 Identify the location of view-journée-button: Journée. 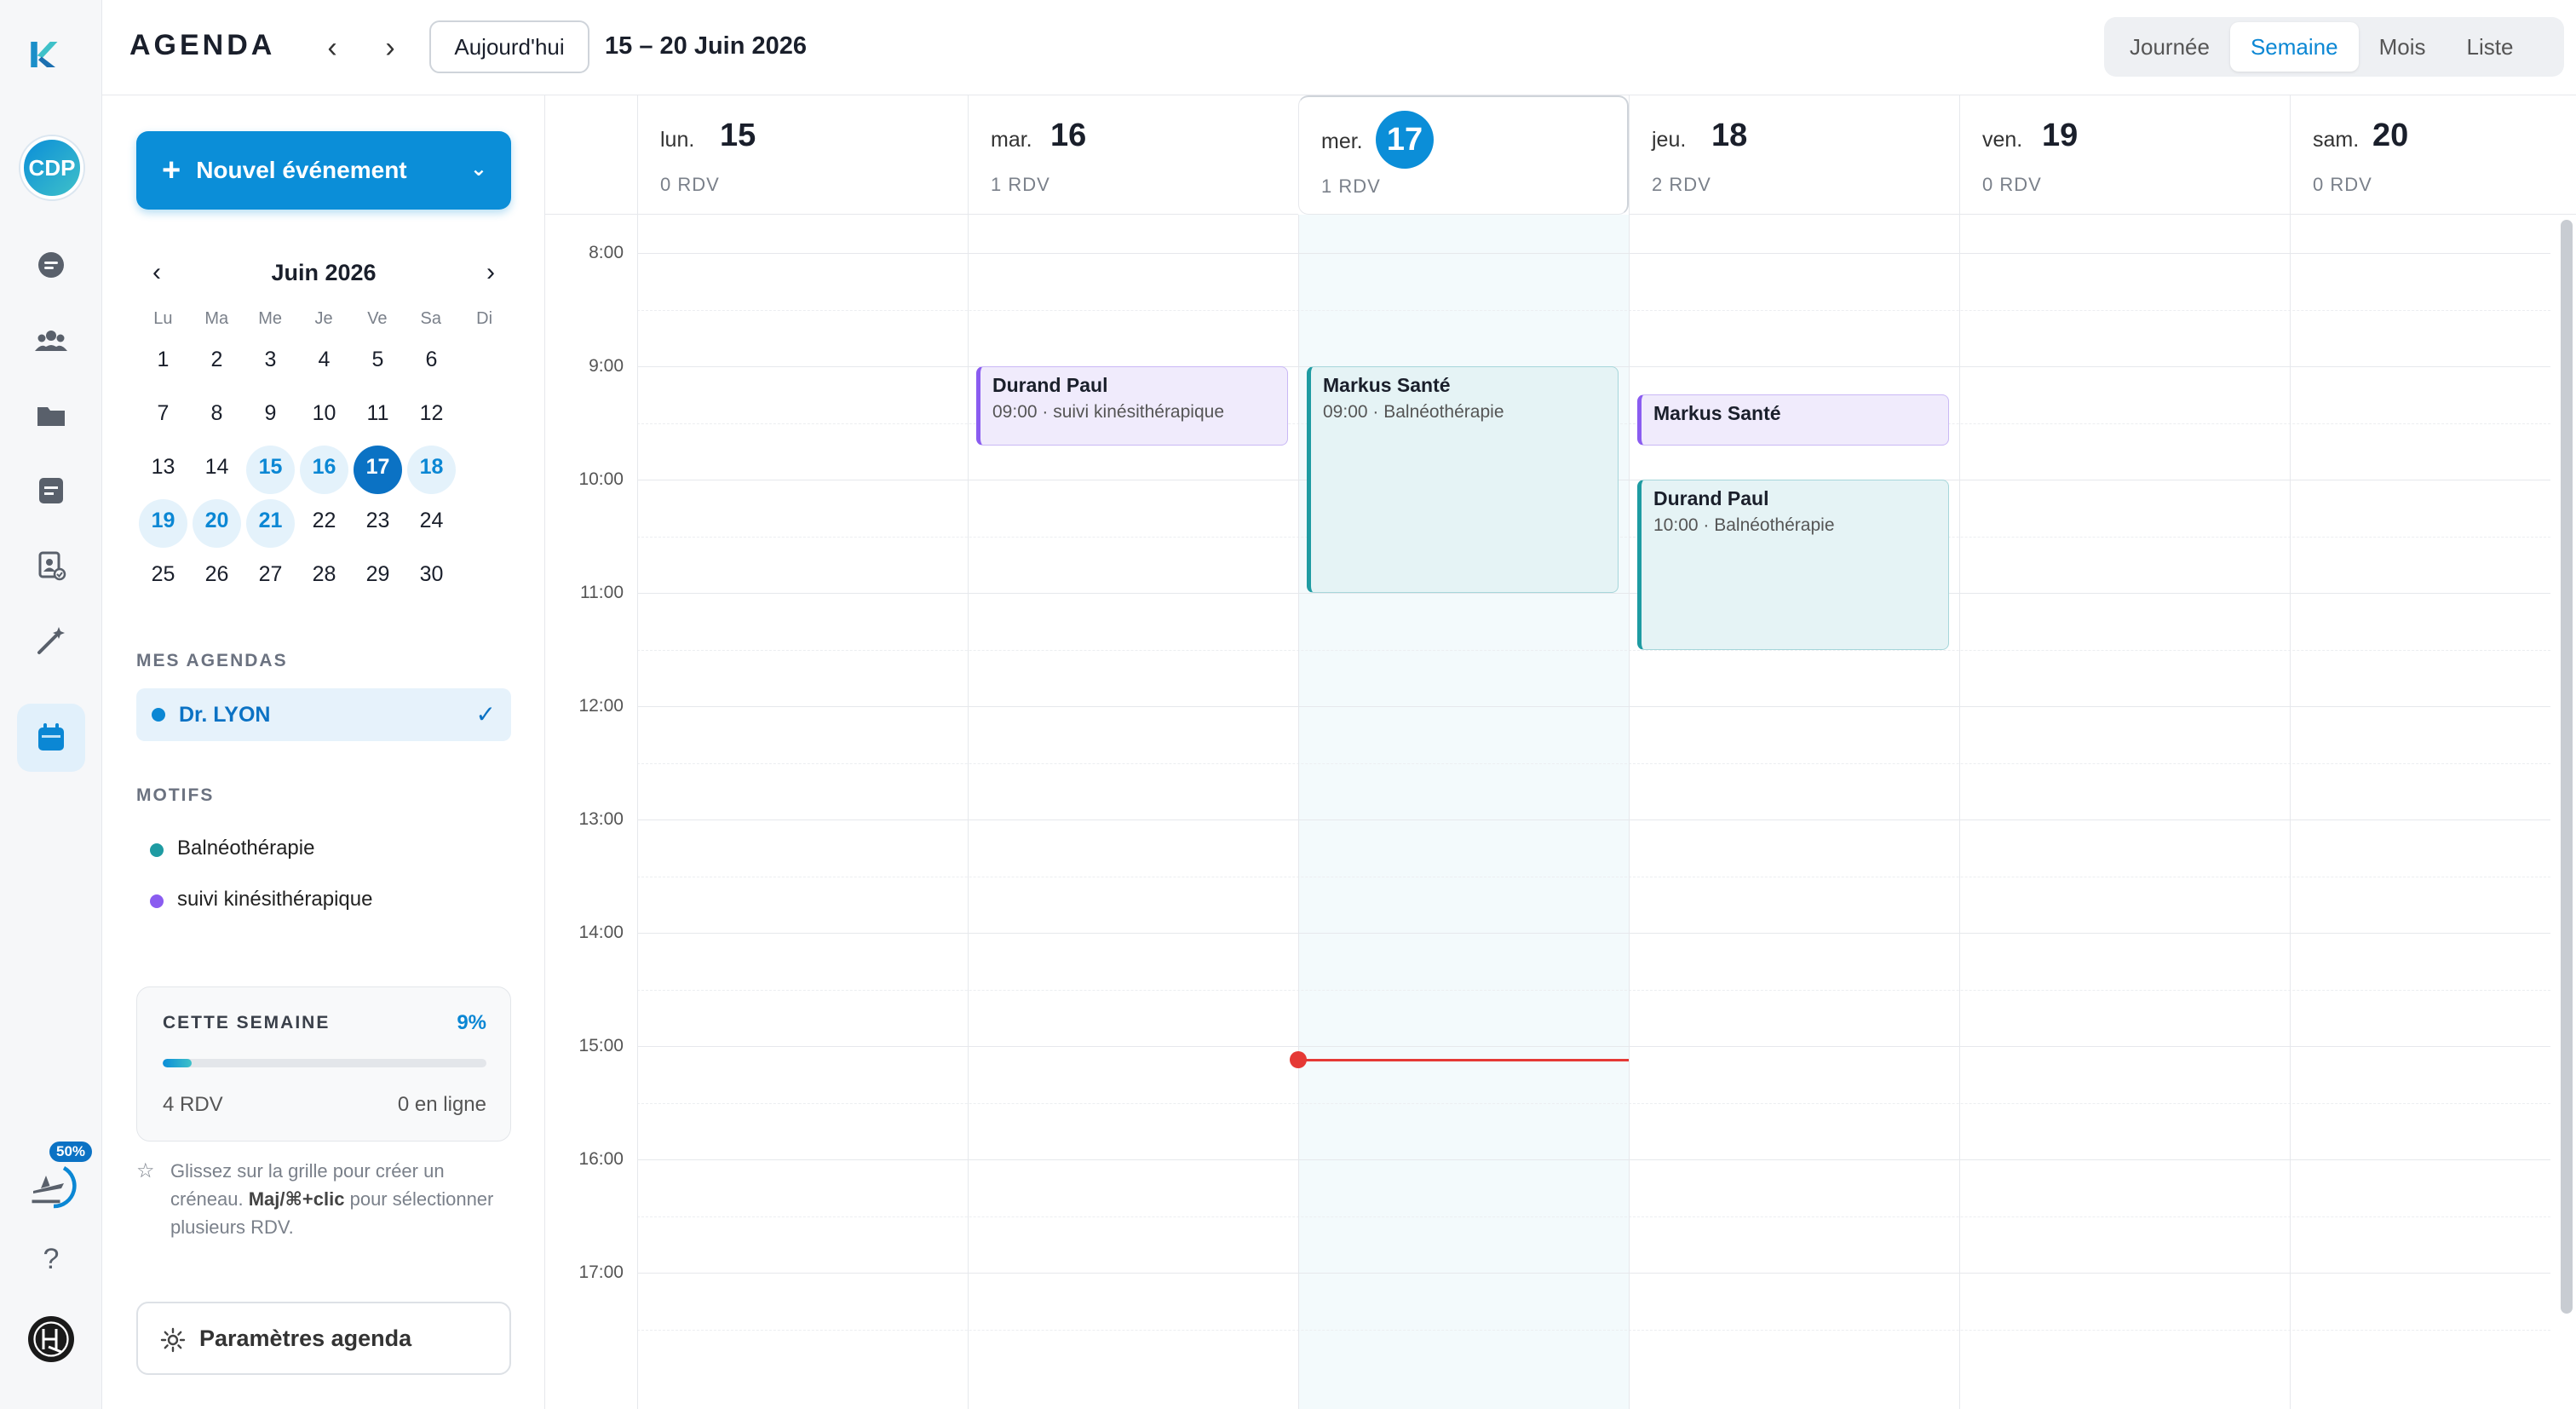
(2169, 47).